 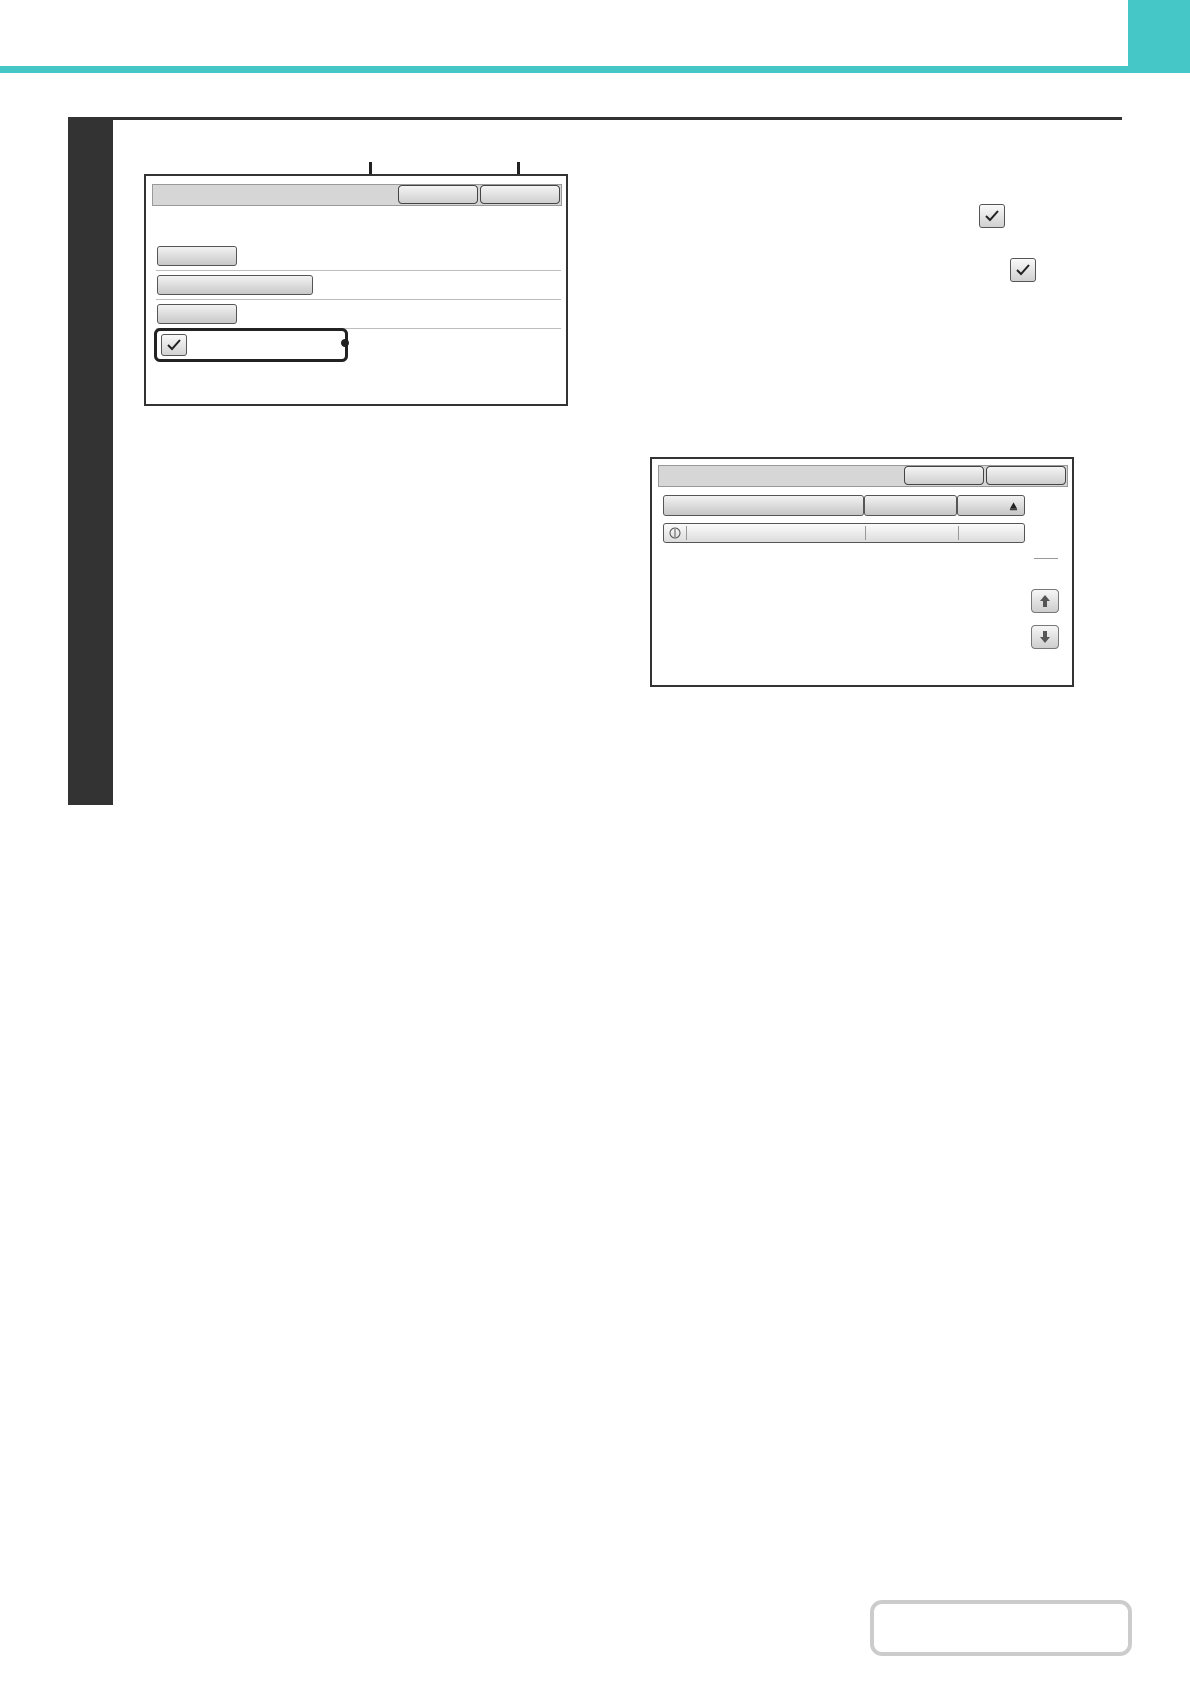 I want to click on scroll-down-button, so click(x=1045, y=637).